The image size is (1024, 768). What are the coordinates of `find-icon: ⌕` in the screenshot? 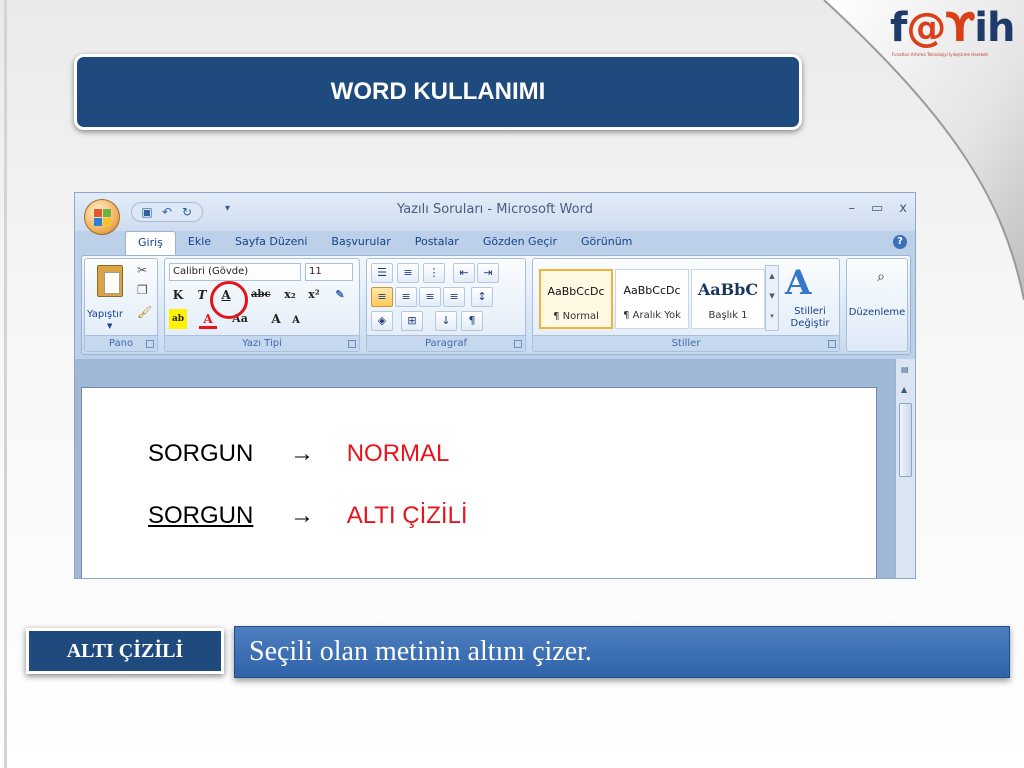 It's located at (881, 277).